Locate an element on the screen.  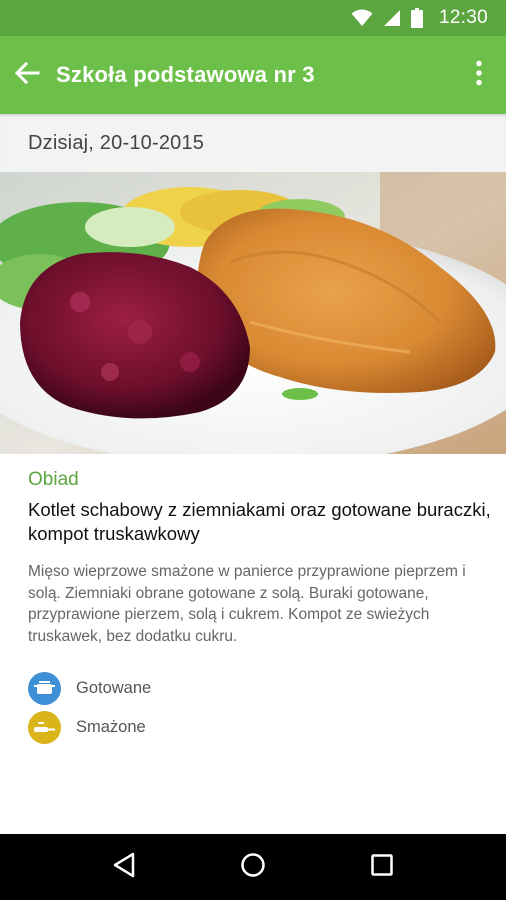
back-triangle-icon is located at coordinates (124, 867).